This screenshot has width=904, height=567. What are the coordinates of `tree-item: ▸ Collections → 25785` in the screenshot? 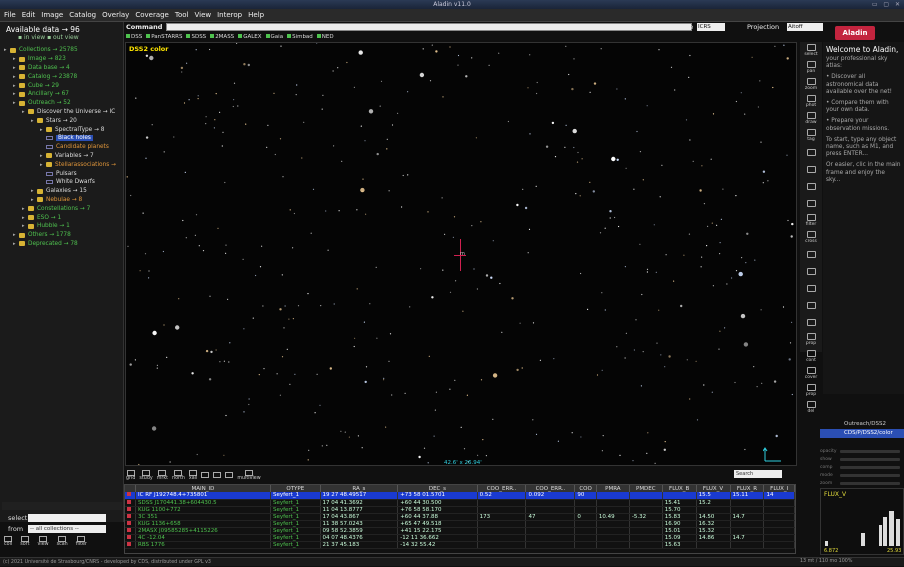 It's located at (62, 50).